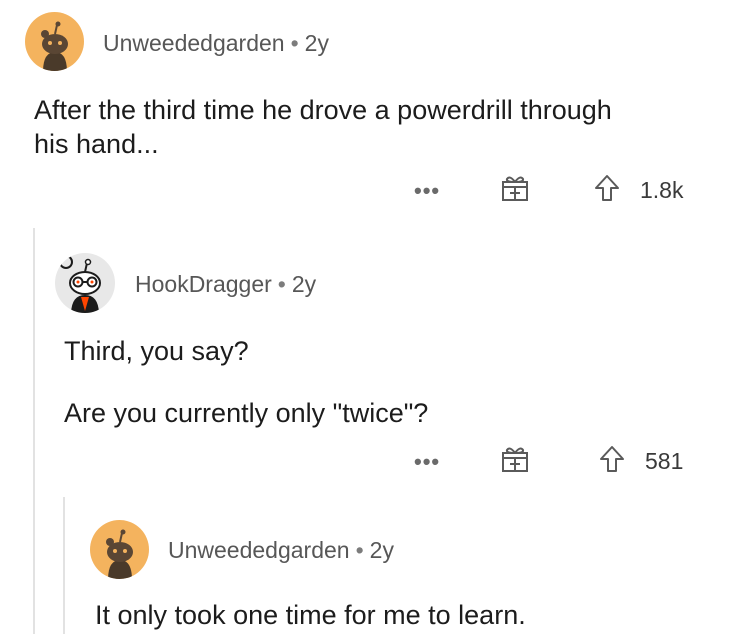  Describe the element at coordinates (664, 461) in the screenshot. I see `vote-count: 581` at that location.